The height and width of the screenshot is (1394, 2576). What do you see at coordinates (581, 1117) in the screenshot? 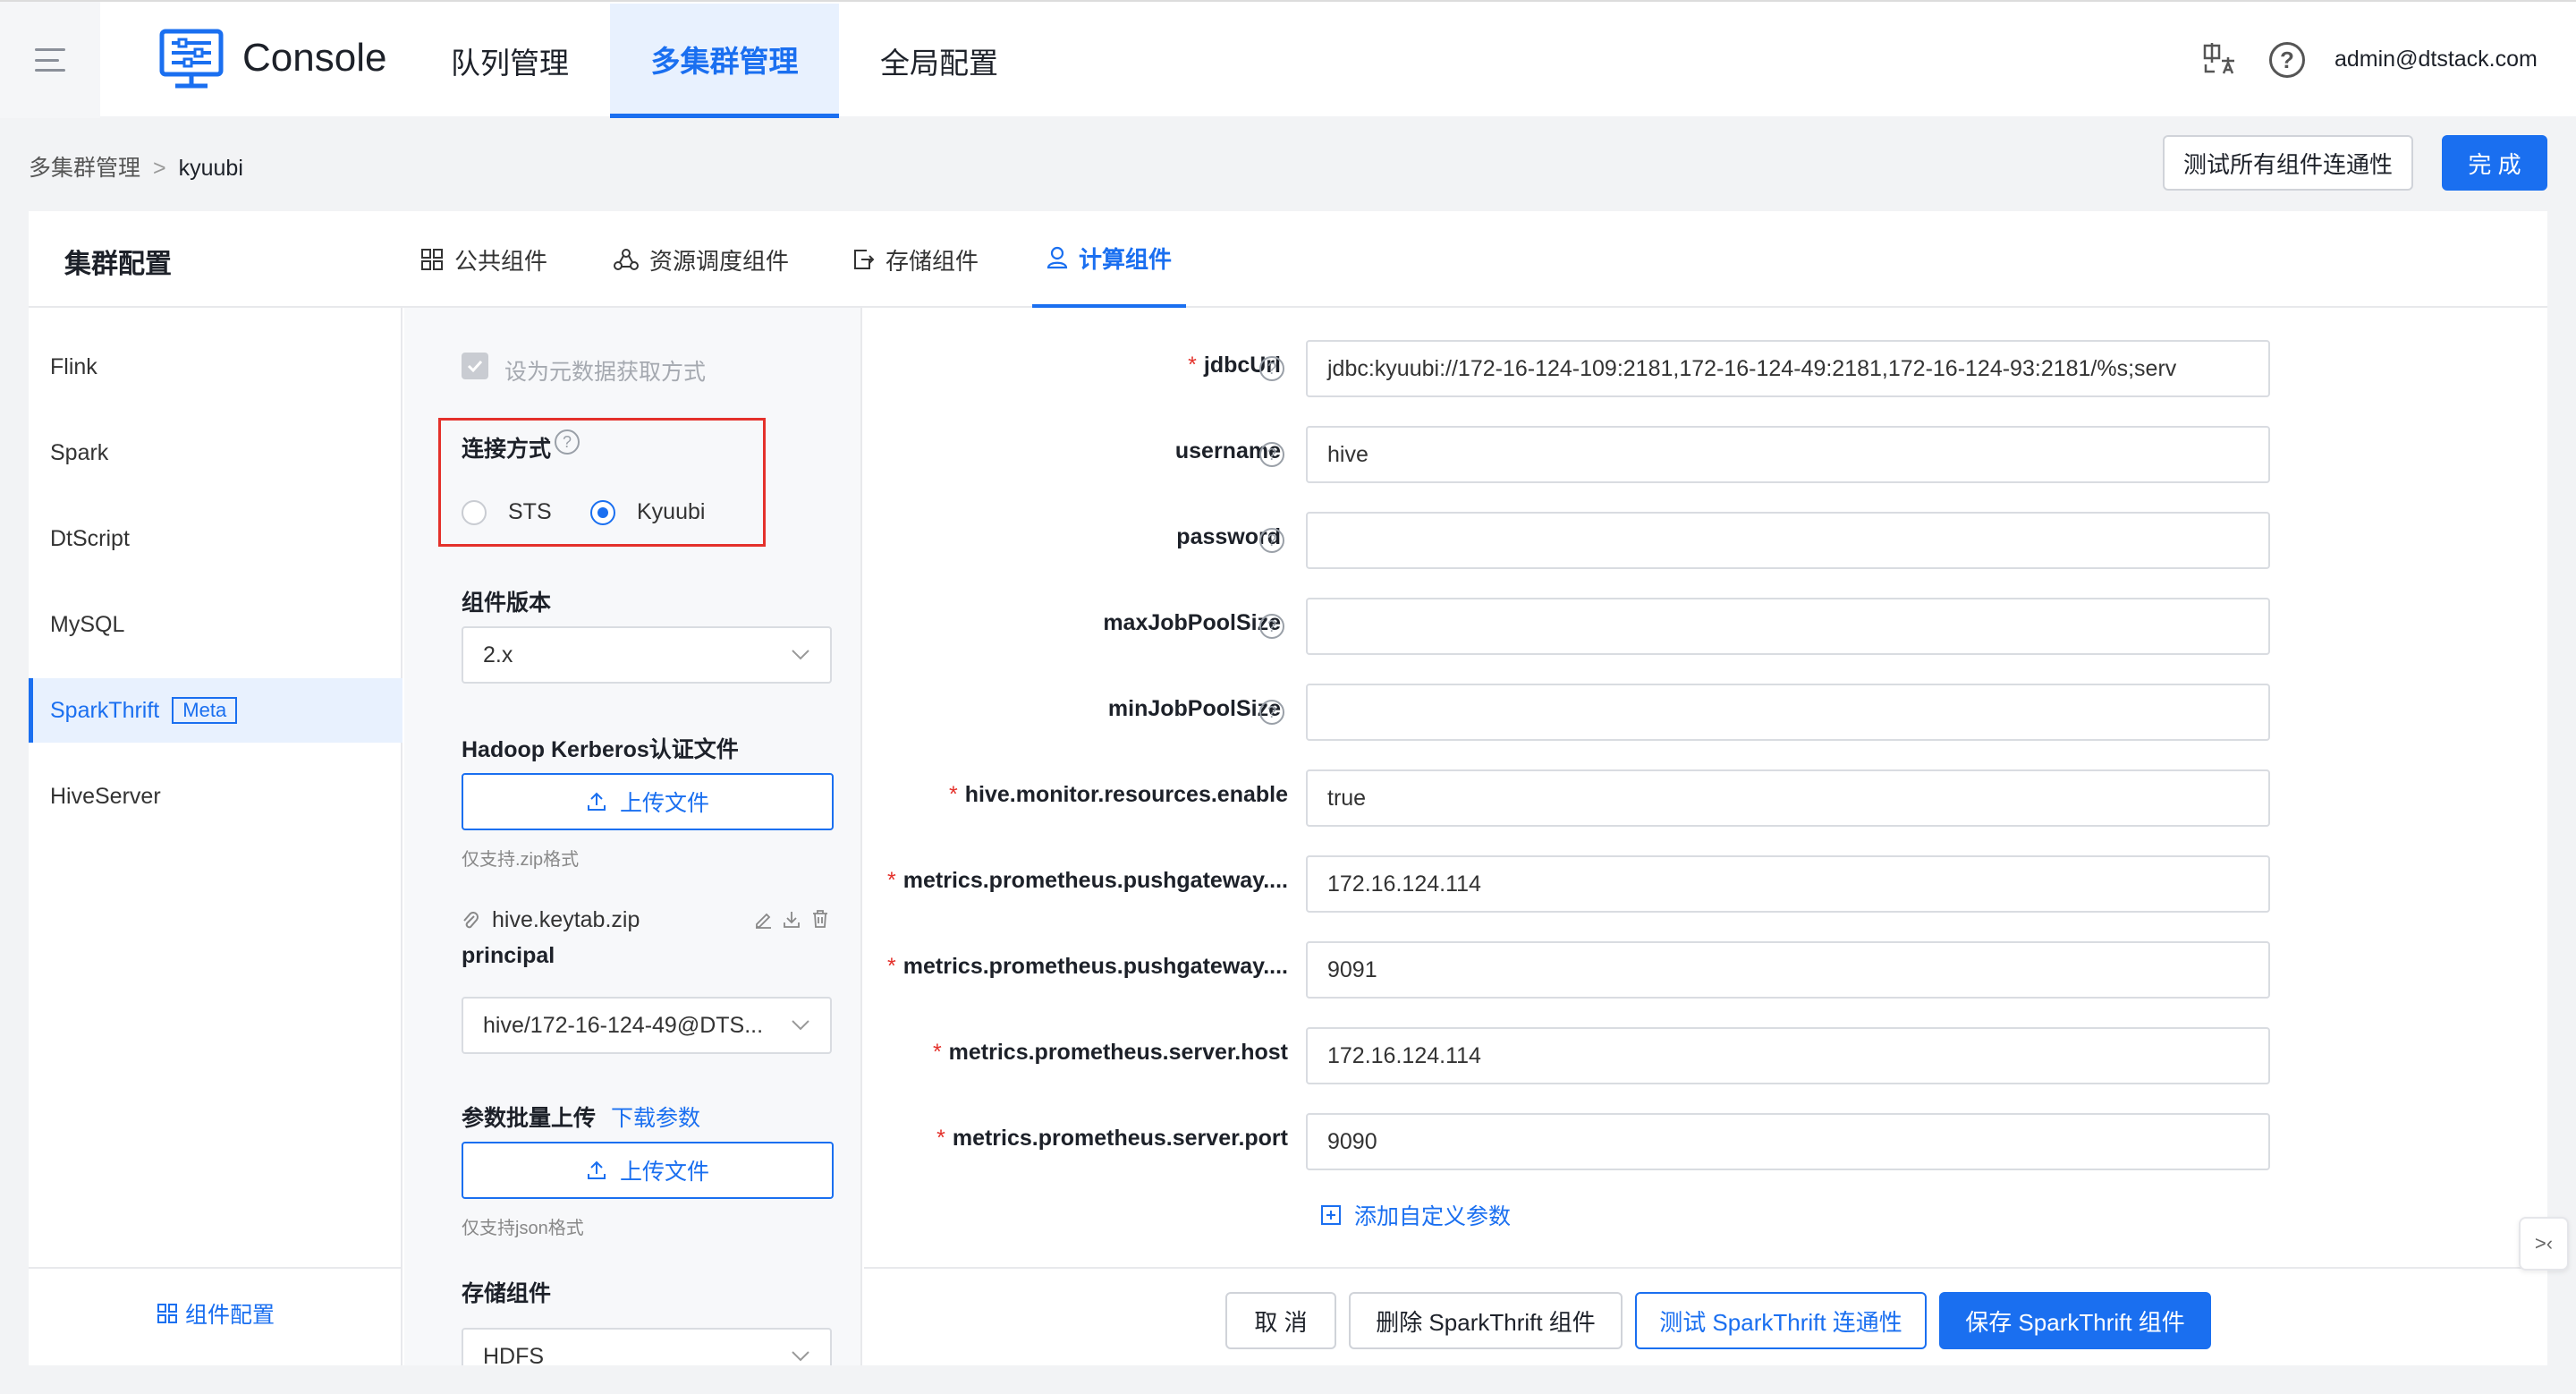
I see `batch-upload-row: 参数批量上传 下载参数` at bounding box center [581, 1117].